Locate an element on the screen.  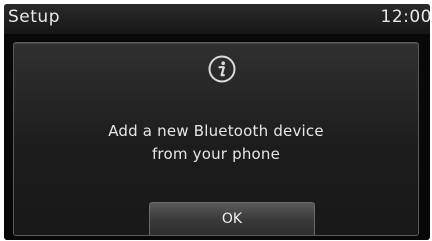
status-bar: Setup 12:00 is located at coordinates (217, 19).